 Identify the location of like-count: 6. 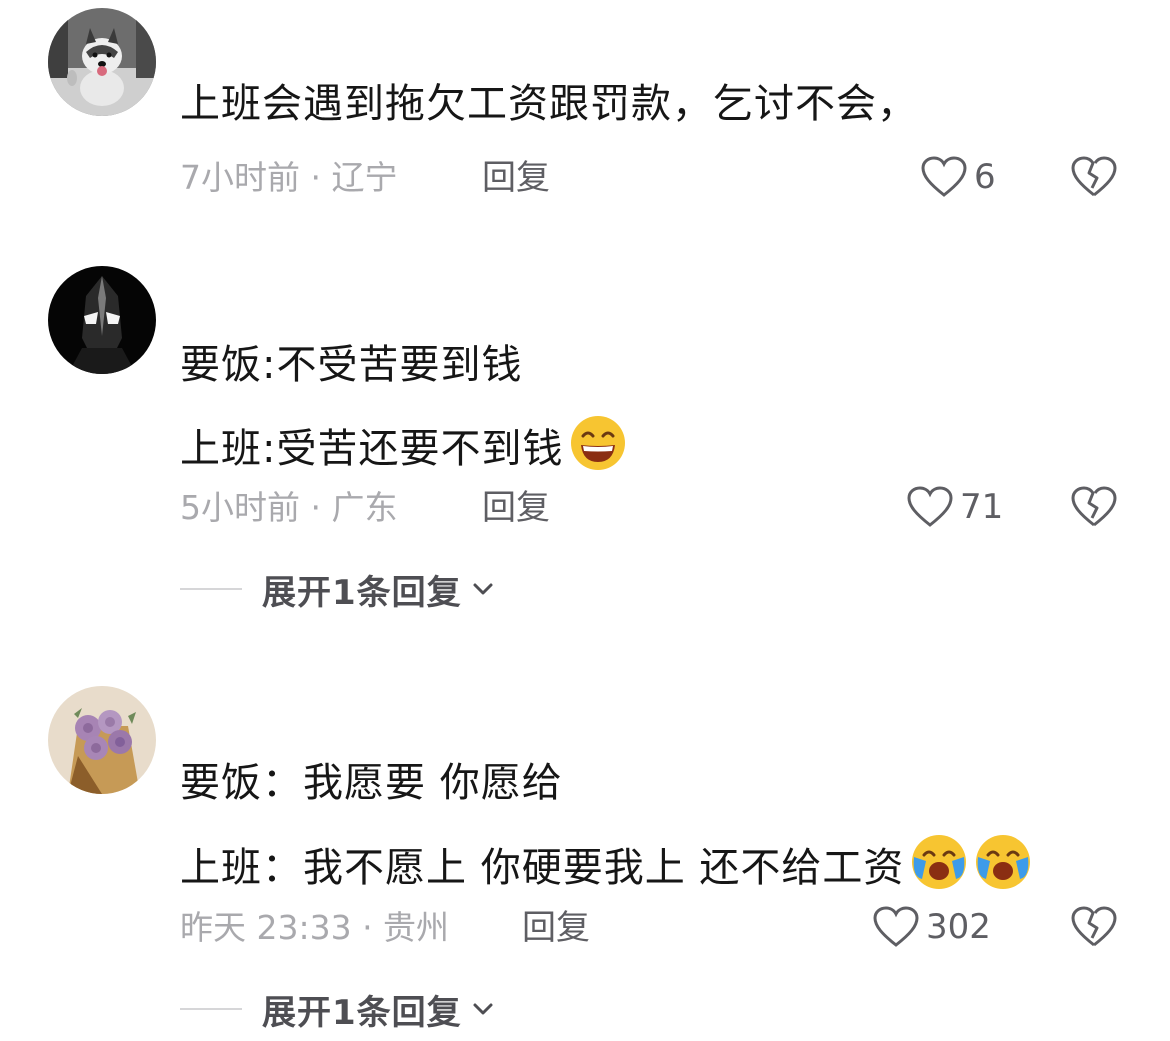
(985, 177).